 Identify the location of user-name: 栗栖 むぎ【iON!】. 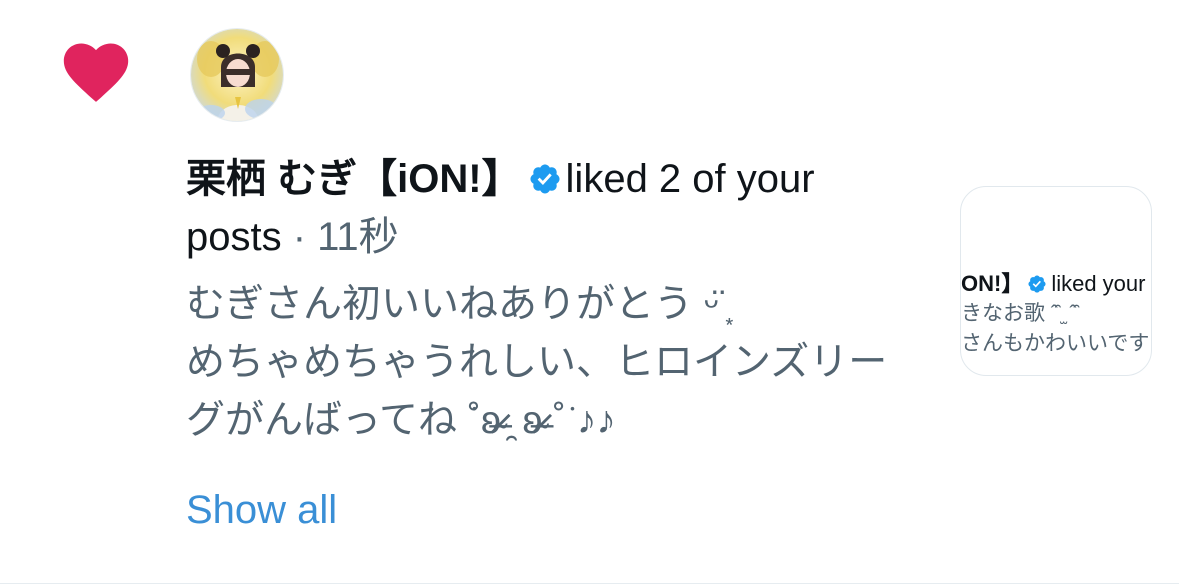
(354, 179).